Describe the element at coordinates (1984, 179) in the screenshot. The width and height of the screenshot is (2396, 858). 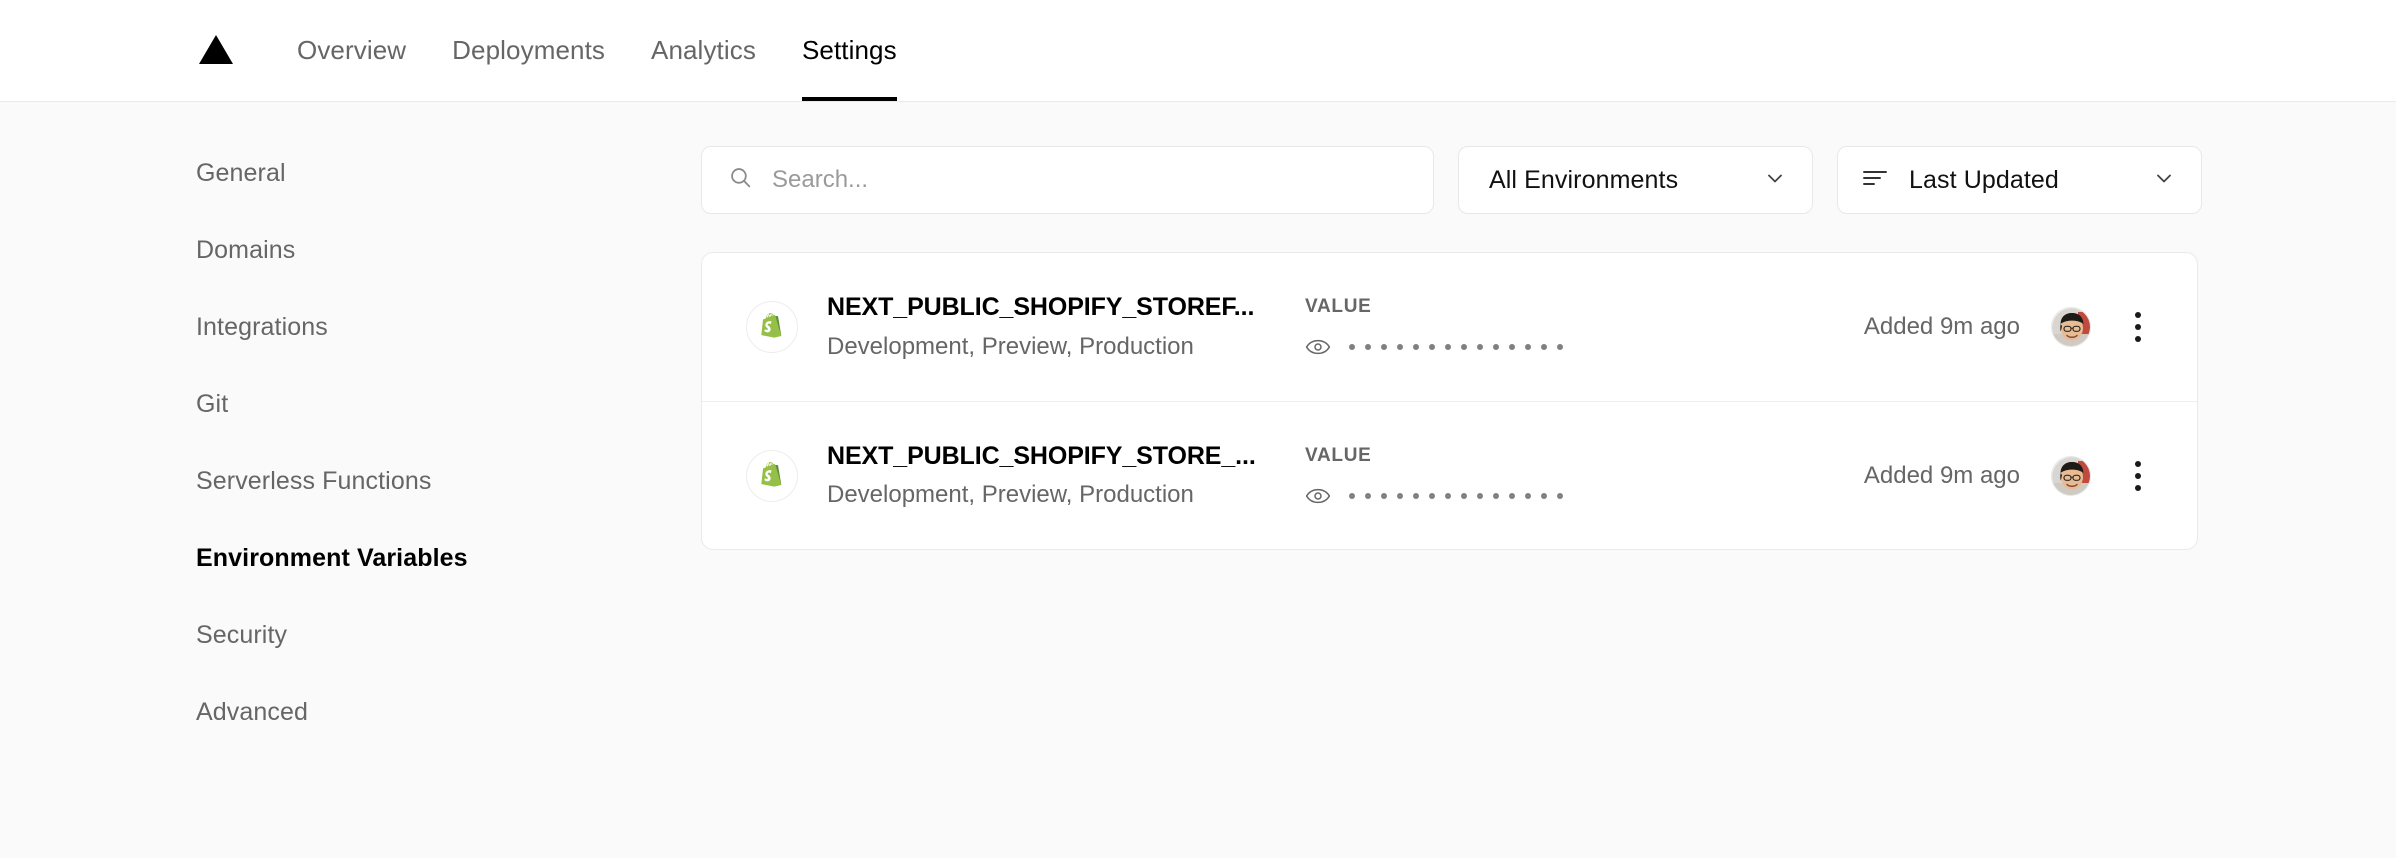
I see `sort-value: Last Updated` at that location.